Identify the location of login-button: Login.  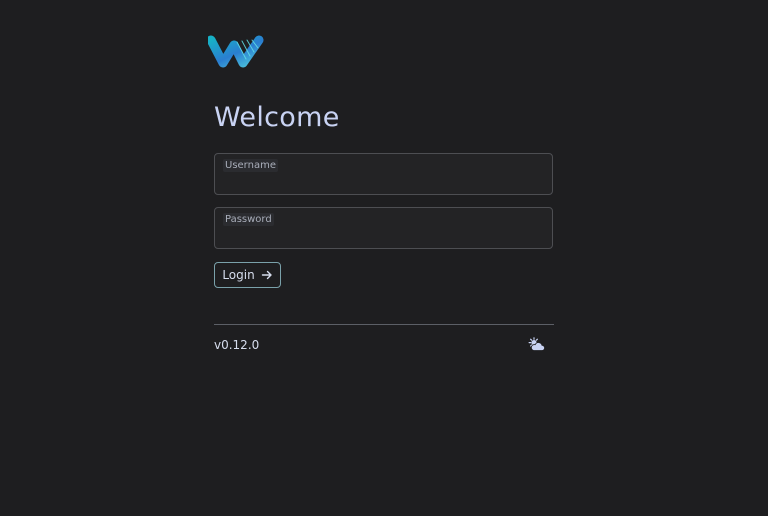
(247, 275).